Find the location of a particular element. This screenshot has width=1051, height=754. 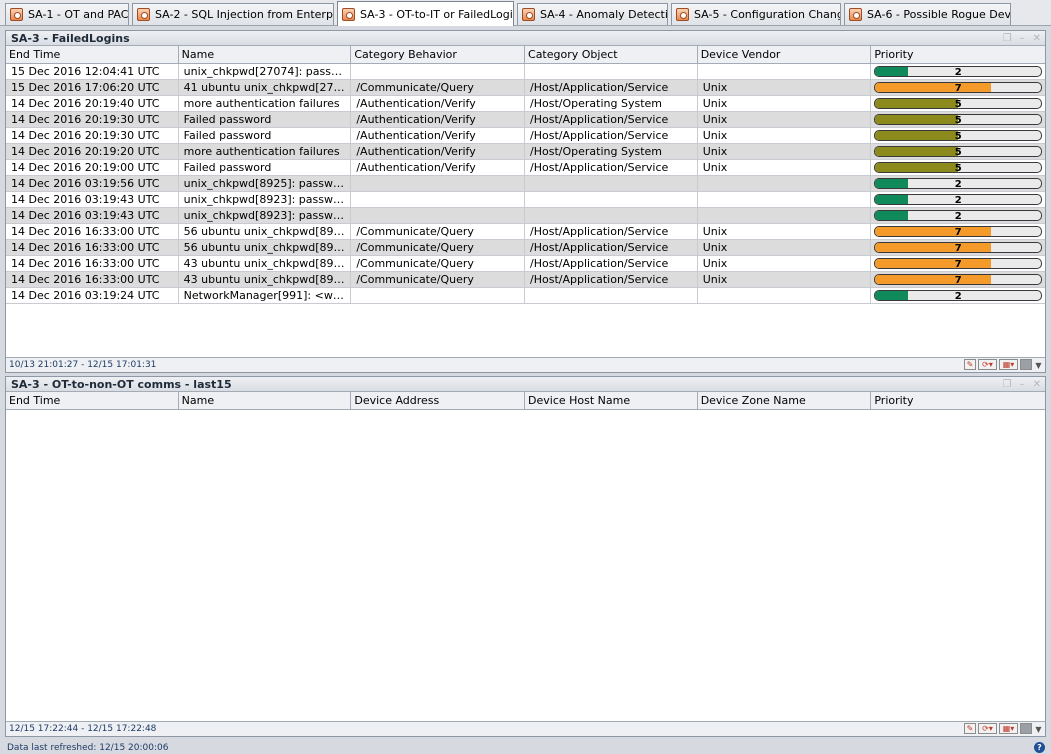

tab-sa-5: SA-5 - Configuration Changes is located at coordinates (756, 14).